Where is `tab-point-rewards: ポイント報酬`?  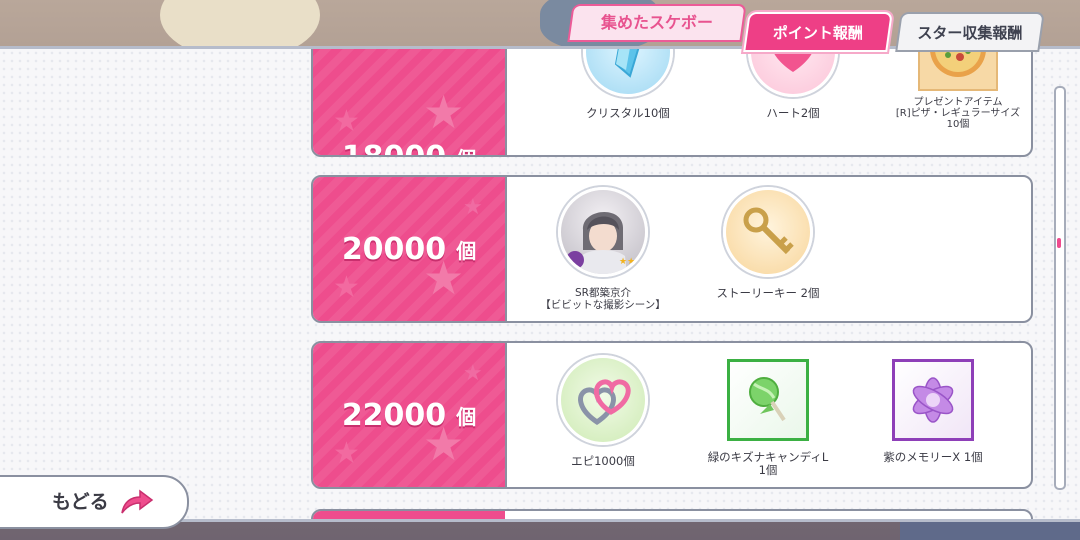 tab-point-rewards: ポイント報酬 is located at coordinates (818, 32).